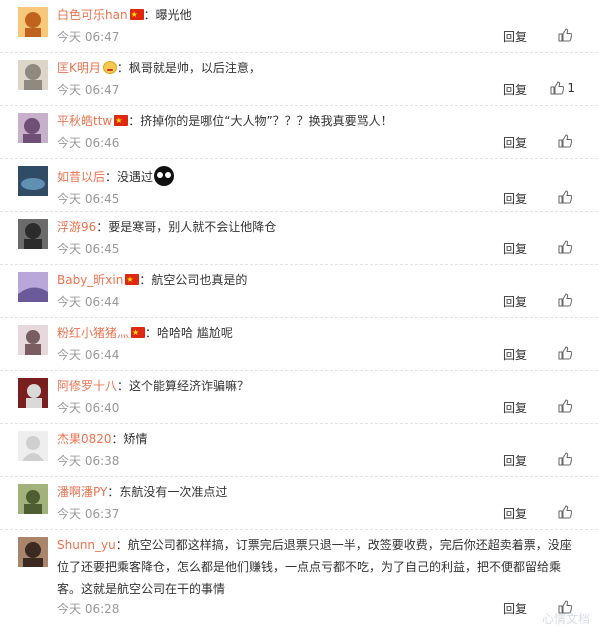 Image resolution: width=598 pixels, height=631 pixels. Describe the element at coordinates (260, 121) in the screenshot. I see `comment-text: ：挤掉你的是哪位“大人物”？？？换我真要骂人！` at that location.